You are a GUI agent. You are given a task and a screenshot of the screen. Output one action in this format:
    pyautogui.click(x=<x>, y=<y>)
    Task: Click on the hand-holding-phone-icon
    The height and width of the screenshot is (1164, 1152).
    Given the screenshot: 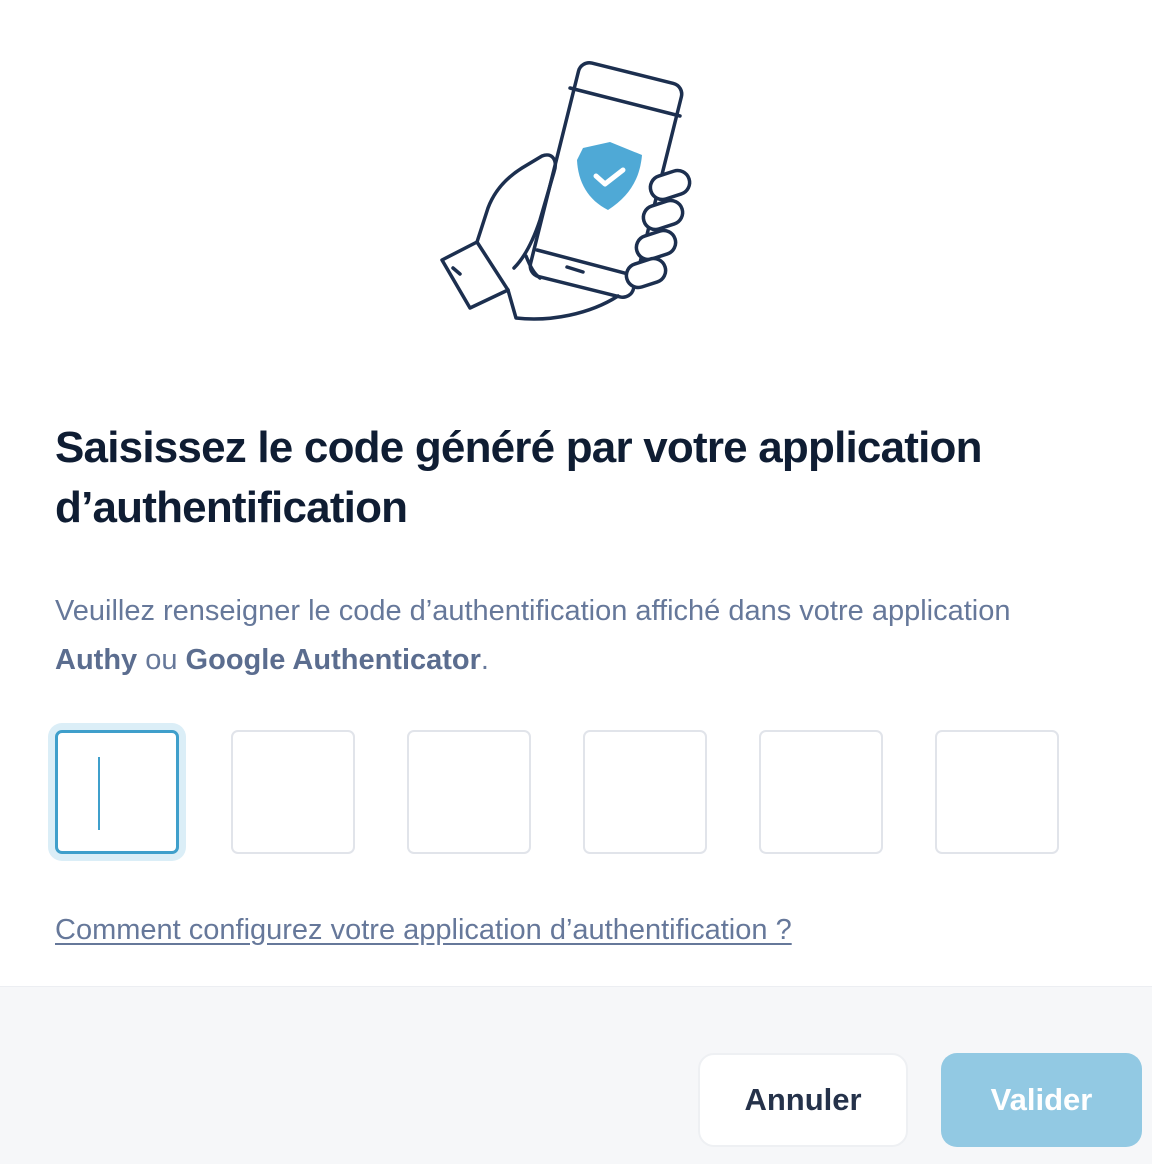 What is the action you would take?
    pyautogui.click(x=566, y=191)
    